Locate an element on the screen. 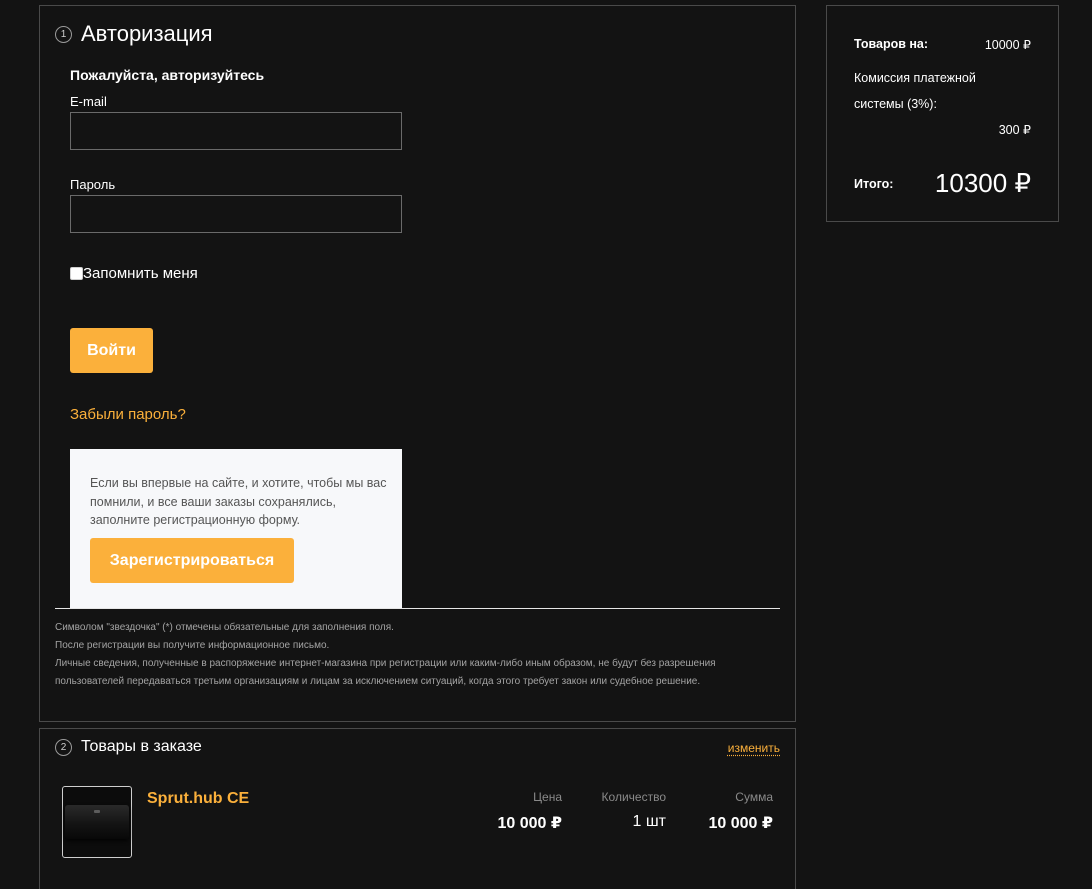  product-thumbnail is located at coordinates (97, 822).